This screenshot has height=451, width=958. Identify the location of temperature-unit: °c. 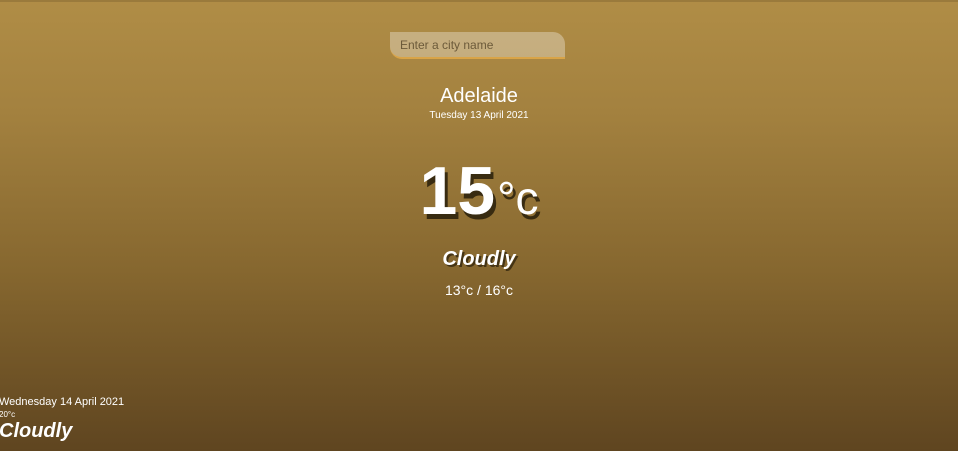
(518, 198).